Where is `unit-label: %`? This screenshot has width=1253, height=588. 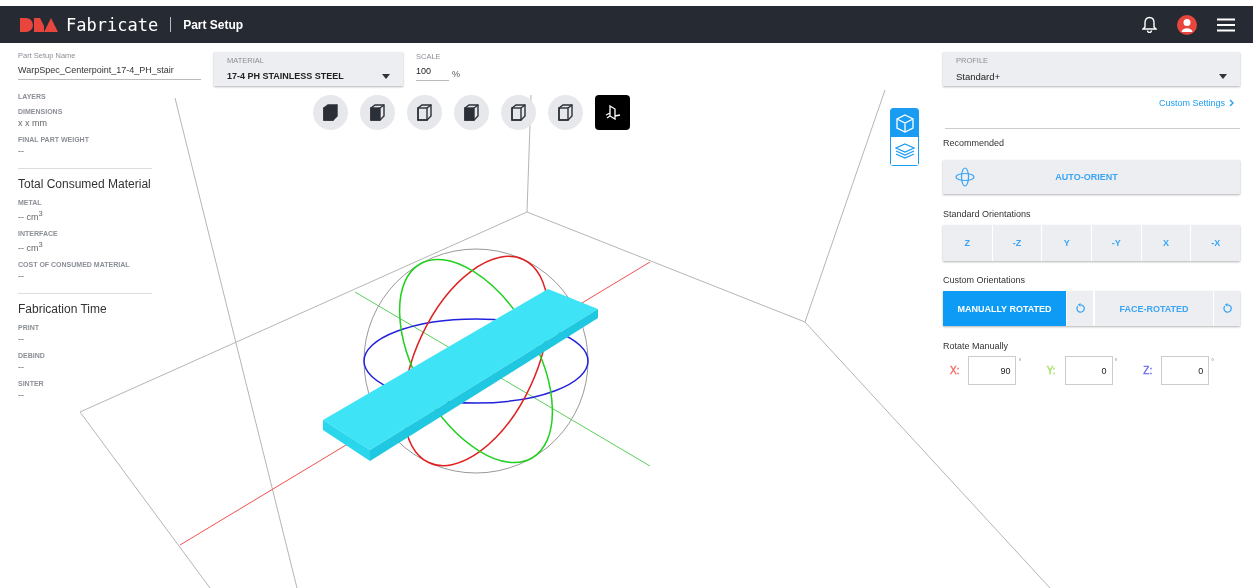
unit-label: % is located at coordinates (456, 73).